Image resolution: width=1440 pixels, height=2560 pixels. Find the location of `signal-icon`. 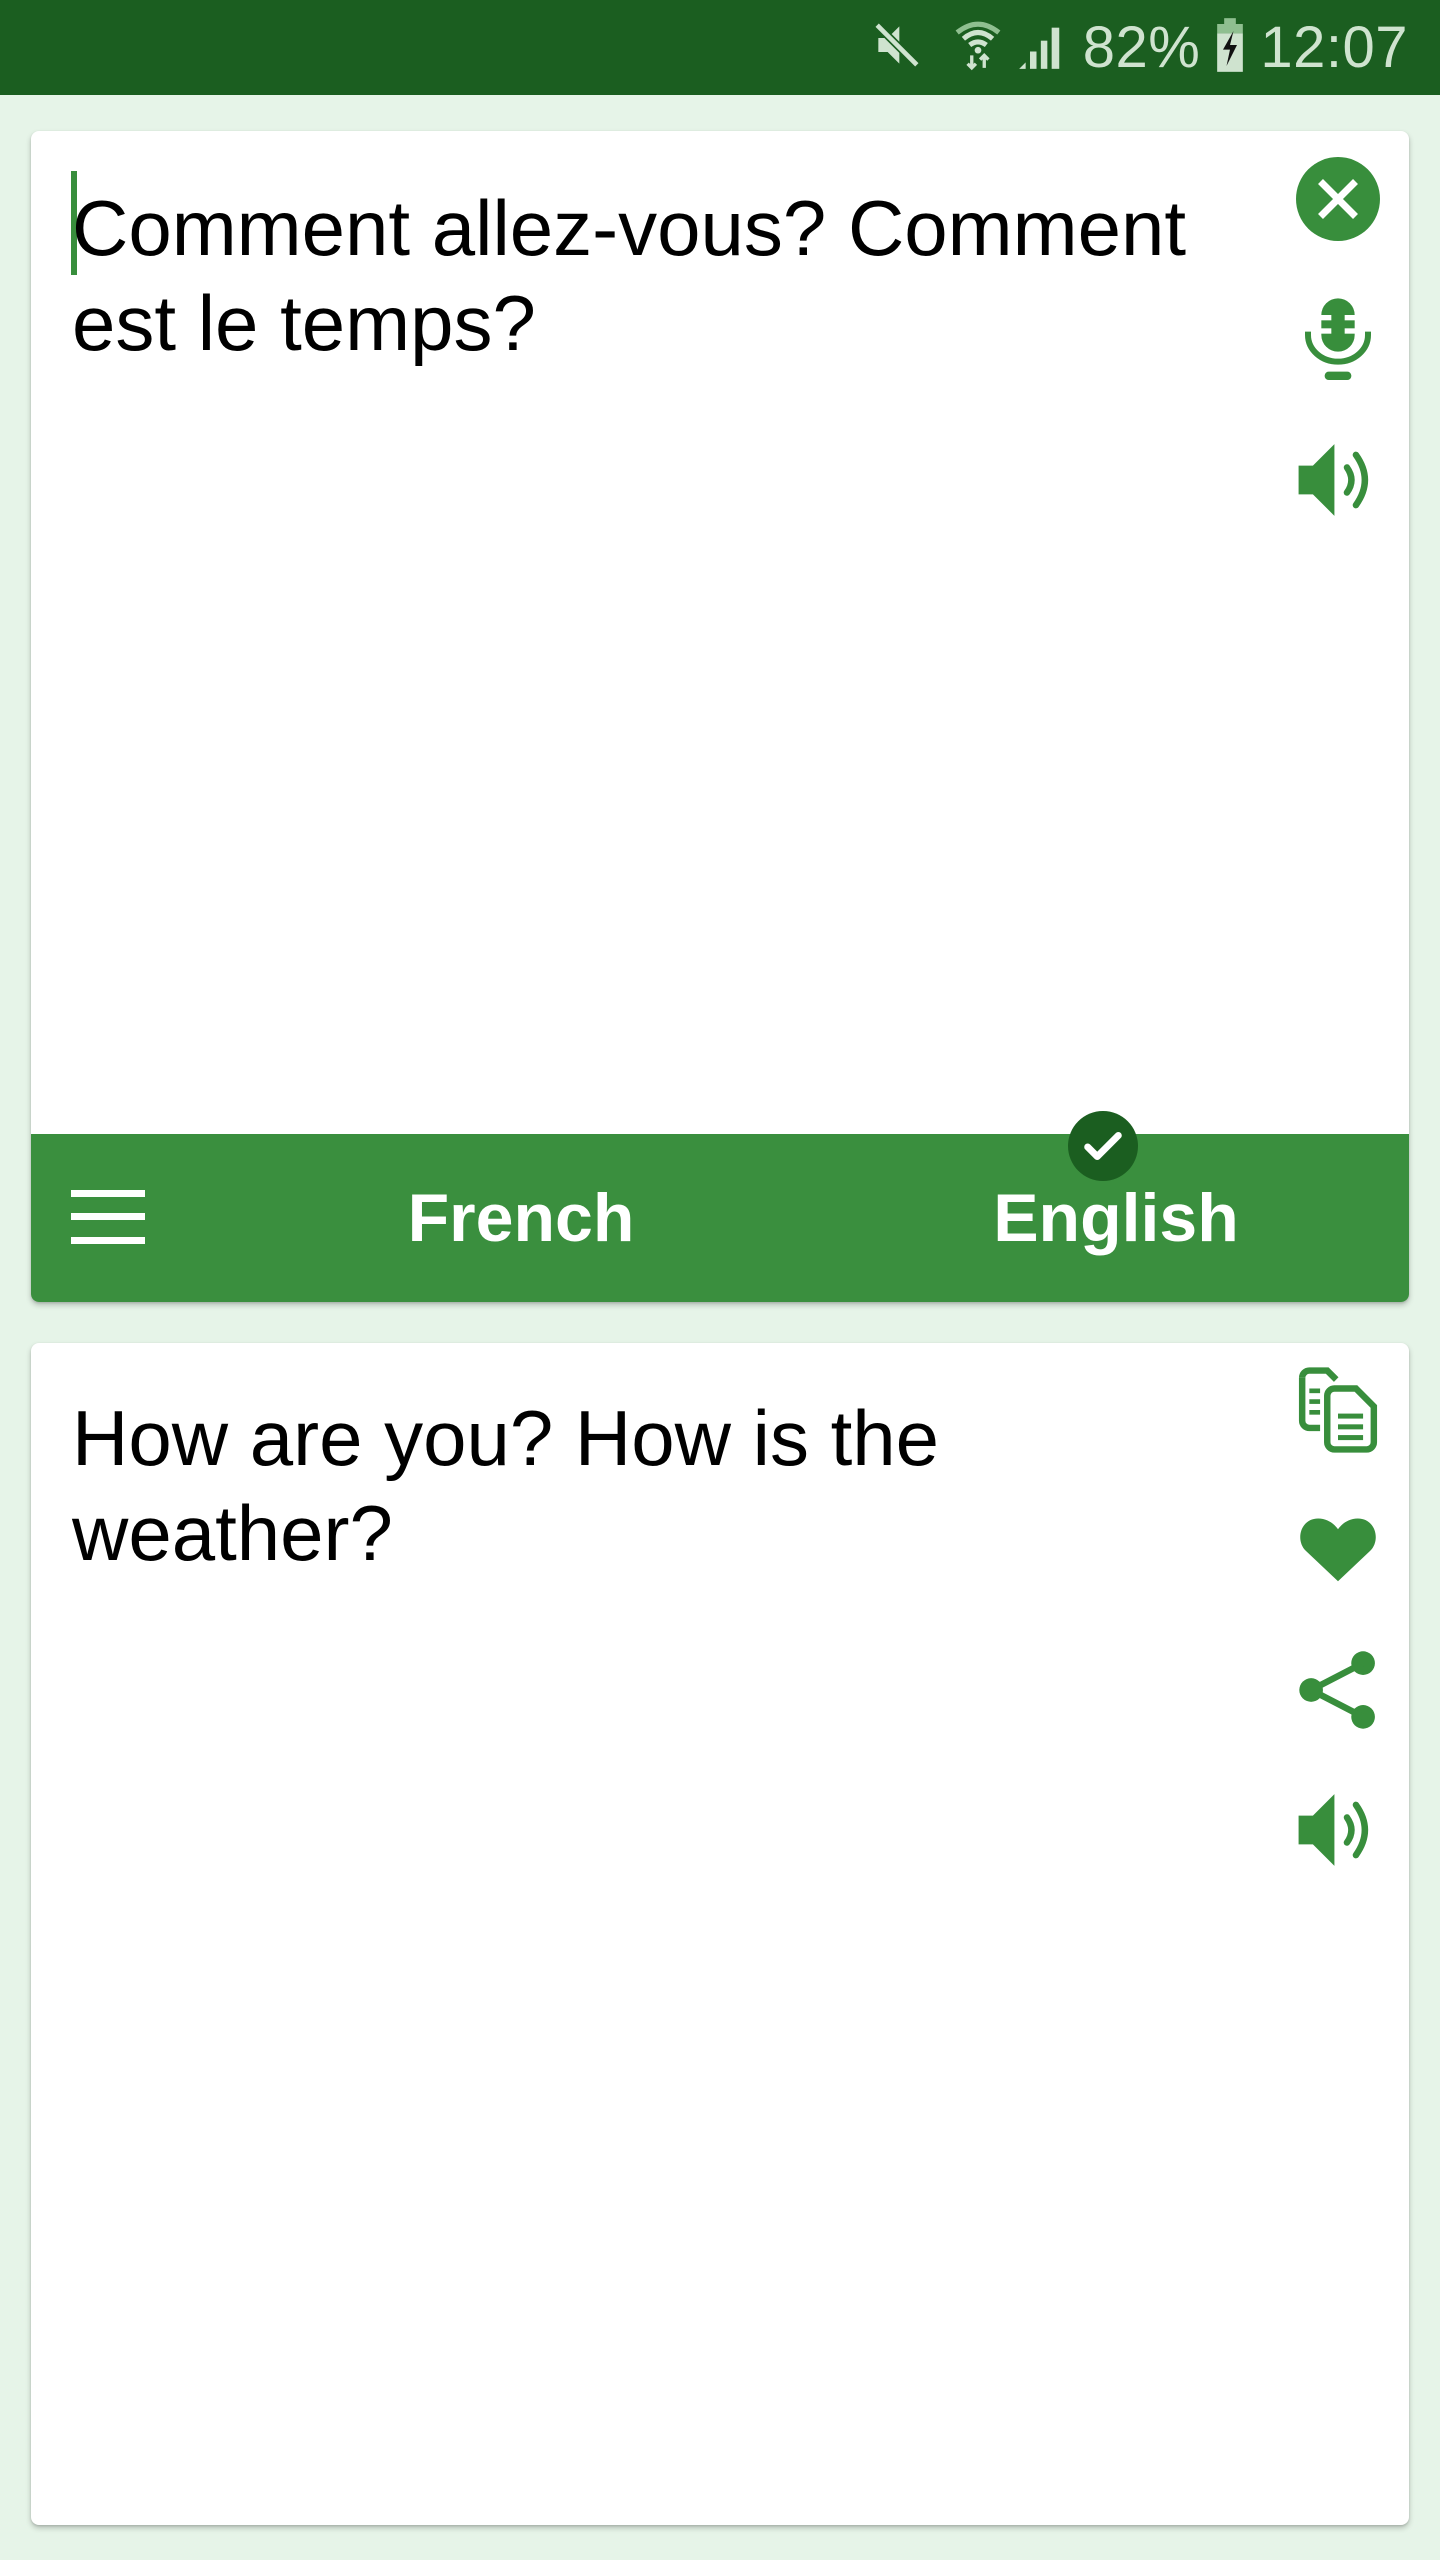

signal-icon is located at coordinates (1043, 47).